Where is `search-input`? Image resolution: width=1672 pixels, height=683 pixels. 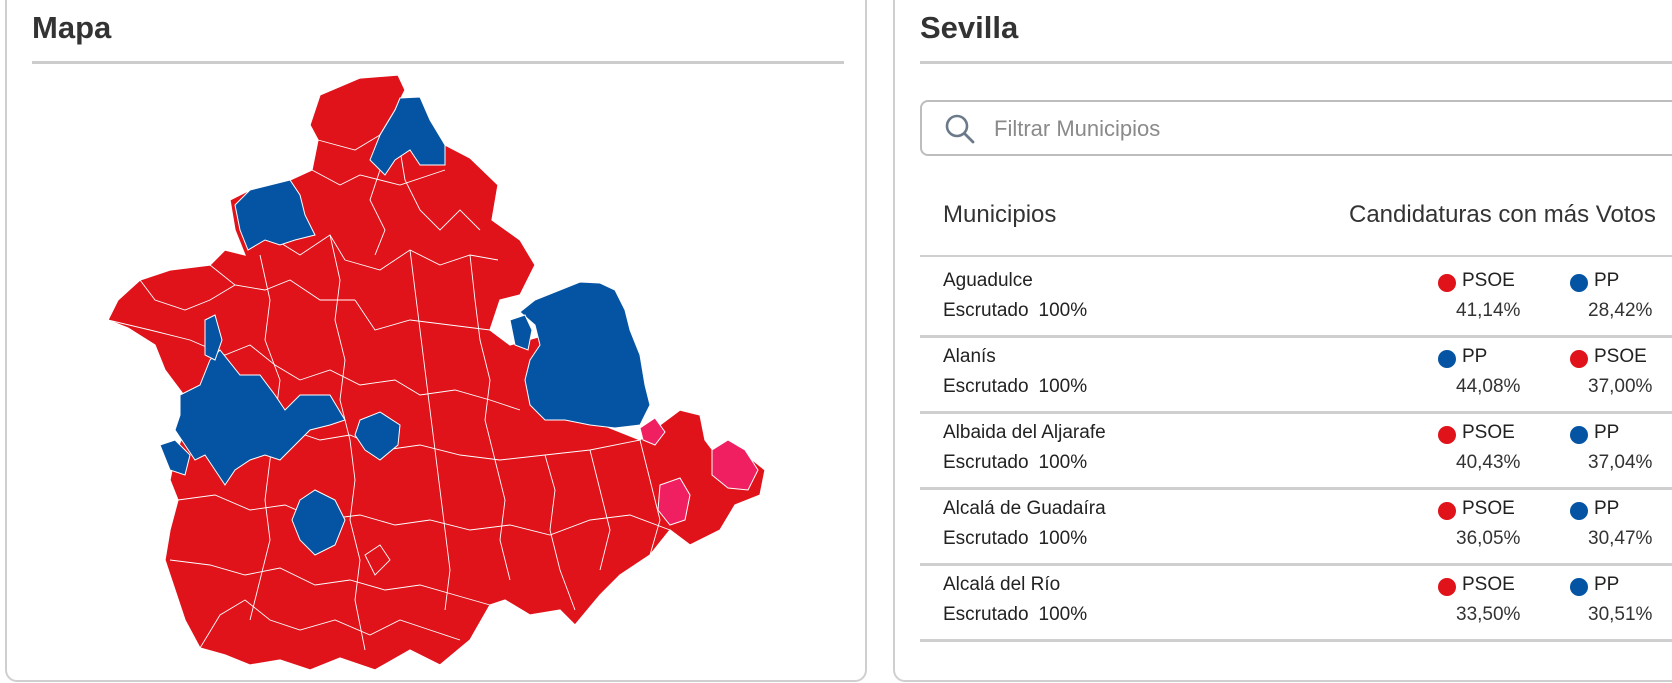
search-input is located at coordinates (1294, 129).